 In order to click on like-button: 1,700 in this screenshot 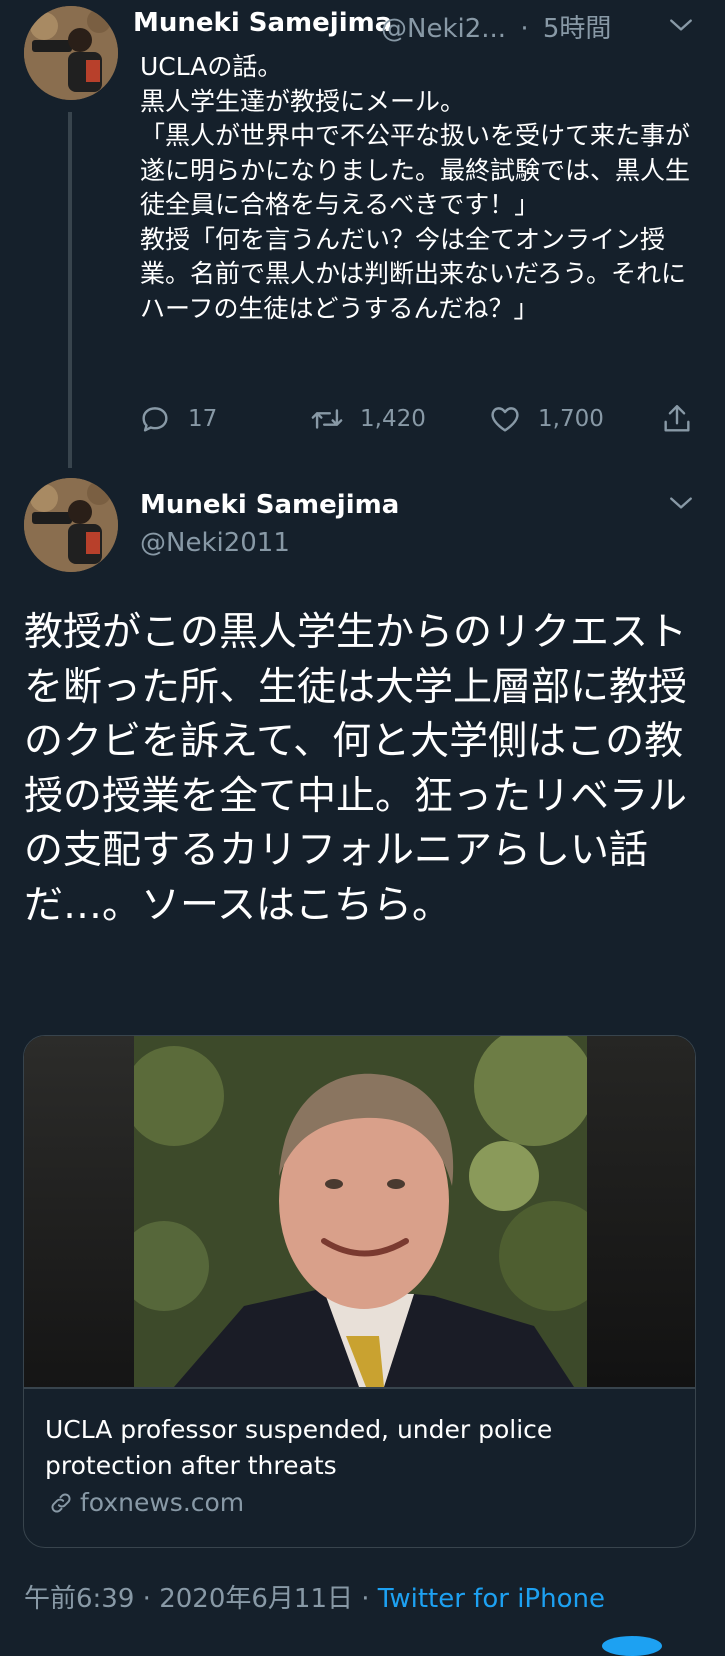, I will do `click(546, 419)`.